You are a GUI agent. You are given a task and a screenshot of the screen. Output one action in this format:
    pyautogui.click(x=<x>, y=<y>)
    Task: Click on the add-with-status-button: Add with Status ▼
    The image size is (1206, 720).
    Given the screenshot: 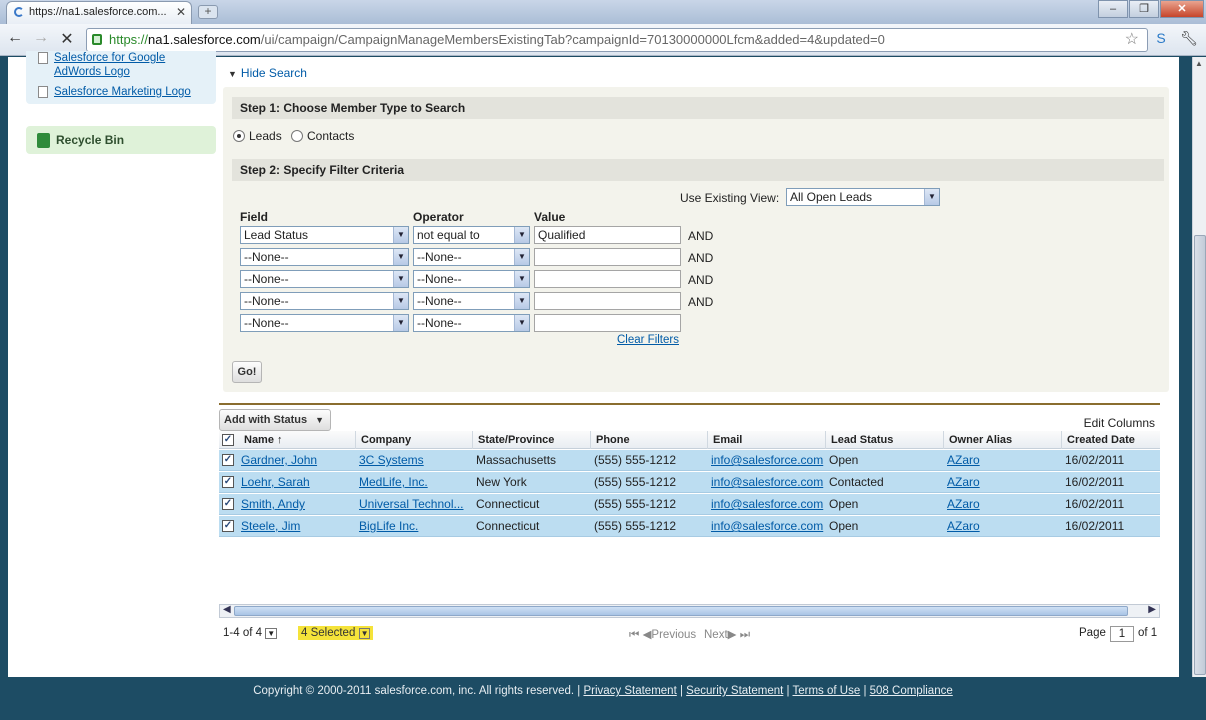 What is the action you would take?
    pyautogui.click(x=275, y=420)
    